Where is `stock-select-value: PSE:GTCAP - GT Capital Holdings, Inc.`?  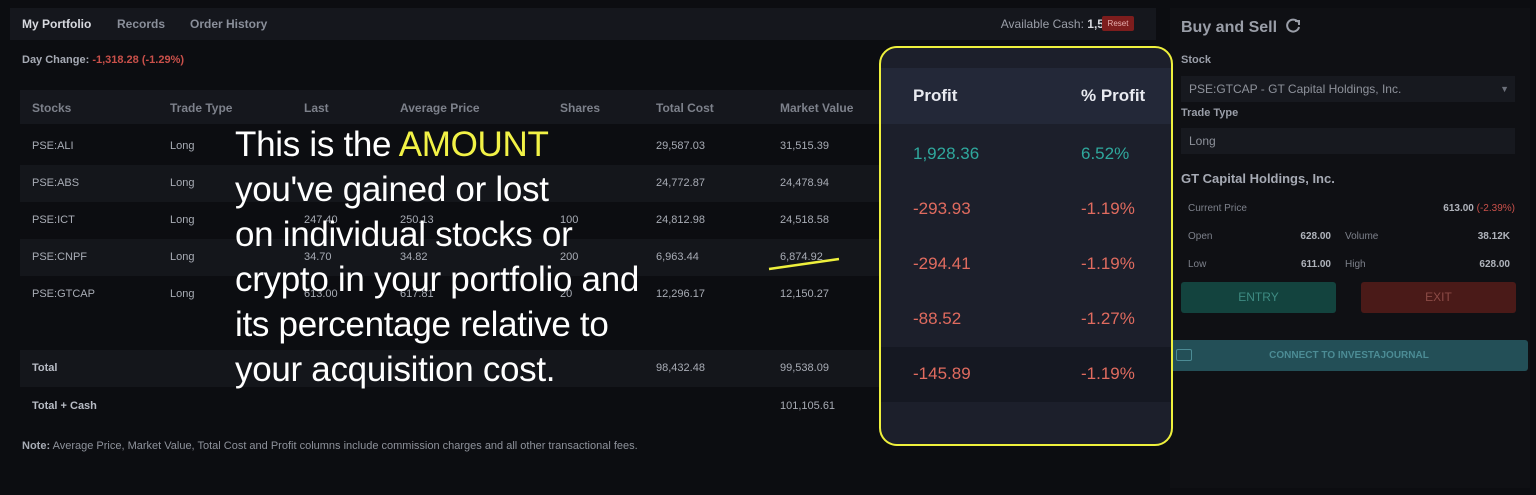 stock-select-value: PSE:GTCAP - GT Capital Holdings, Inc. is located at coordinates (1295, 89).